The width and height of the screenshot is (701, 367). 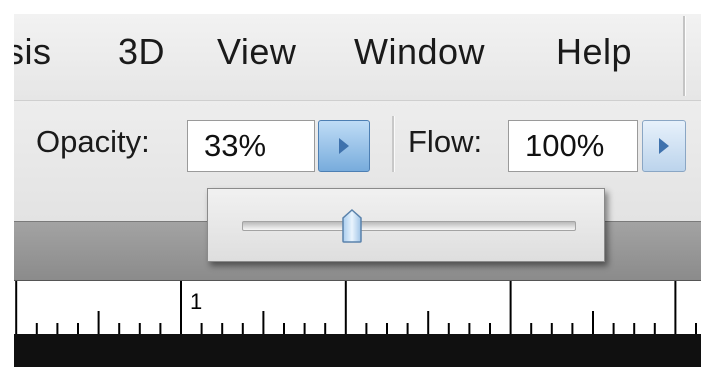 What do you see at coordinates (445, 141) in the screenshot?
I see `flow-label: Flow:` at bounding box center [445, 141].